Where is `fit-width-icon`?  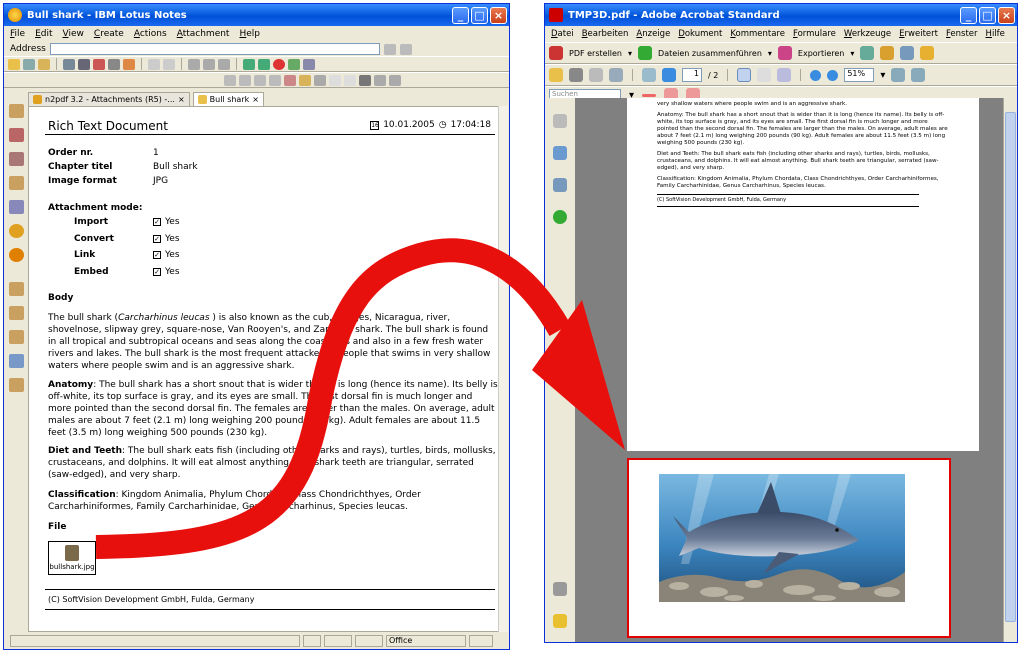
fit-width-icon is located at coordinates (918, 75).